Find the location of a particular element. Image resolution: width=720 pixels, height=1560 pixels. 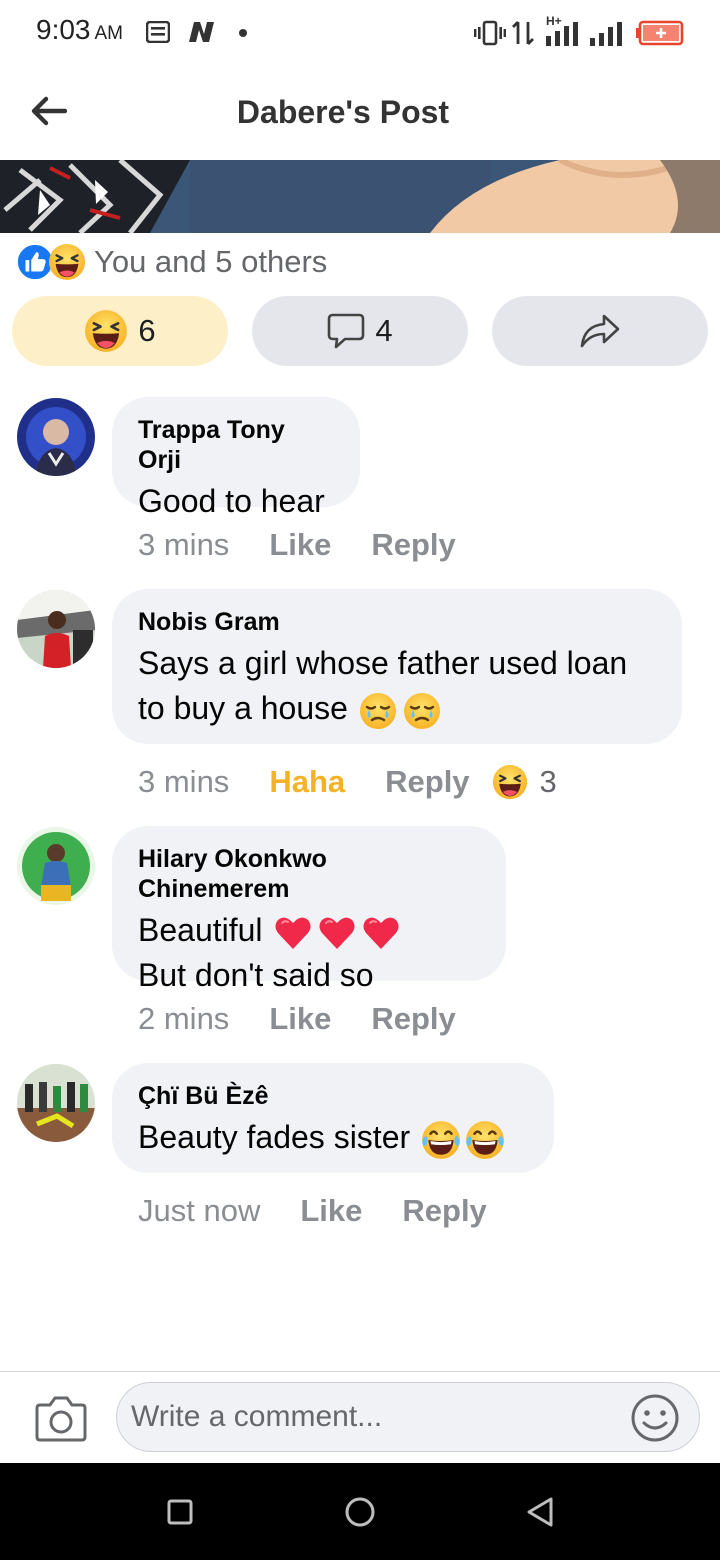

share-button is located at coordinates (600, 331).